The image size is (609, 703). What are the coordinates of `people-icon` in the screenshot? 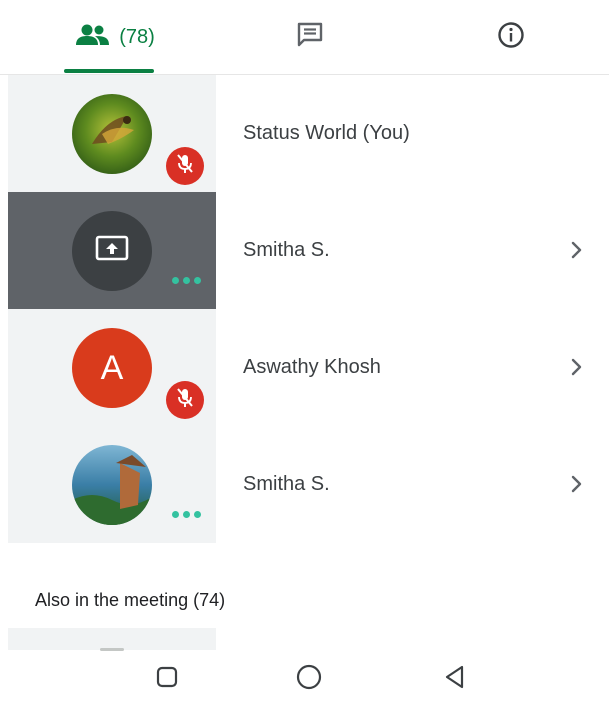 It's located at (93, 37).